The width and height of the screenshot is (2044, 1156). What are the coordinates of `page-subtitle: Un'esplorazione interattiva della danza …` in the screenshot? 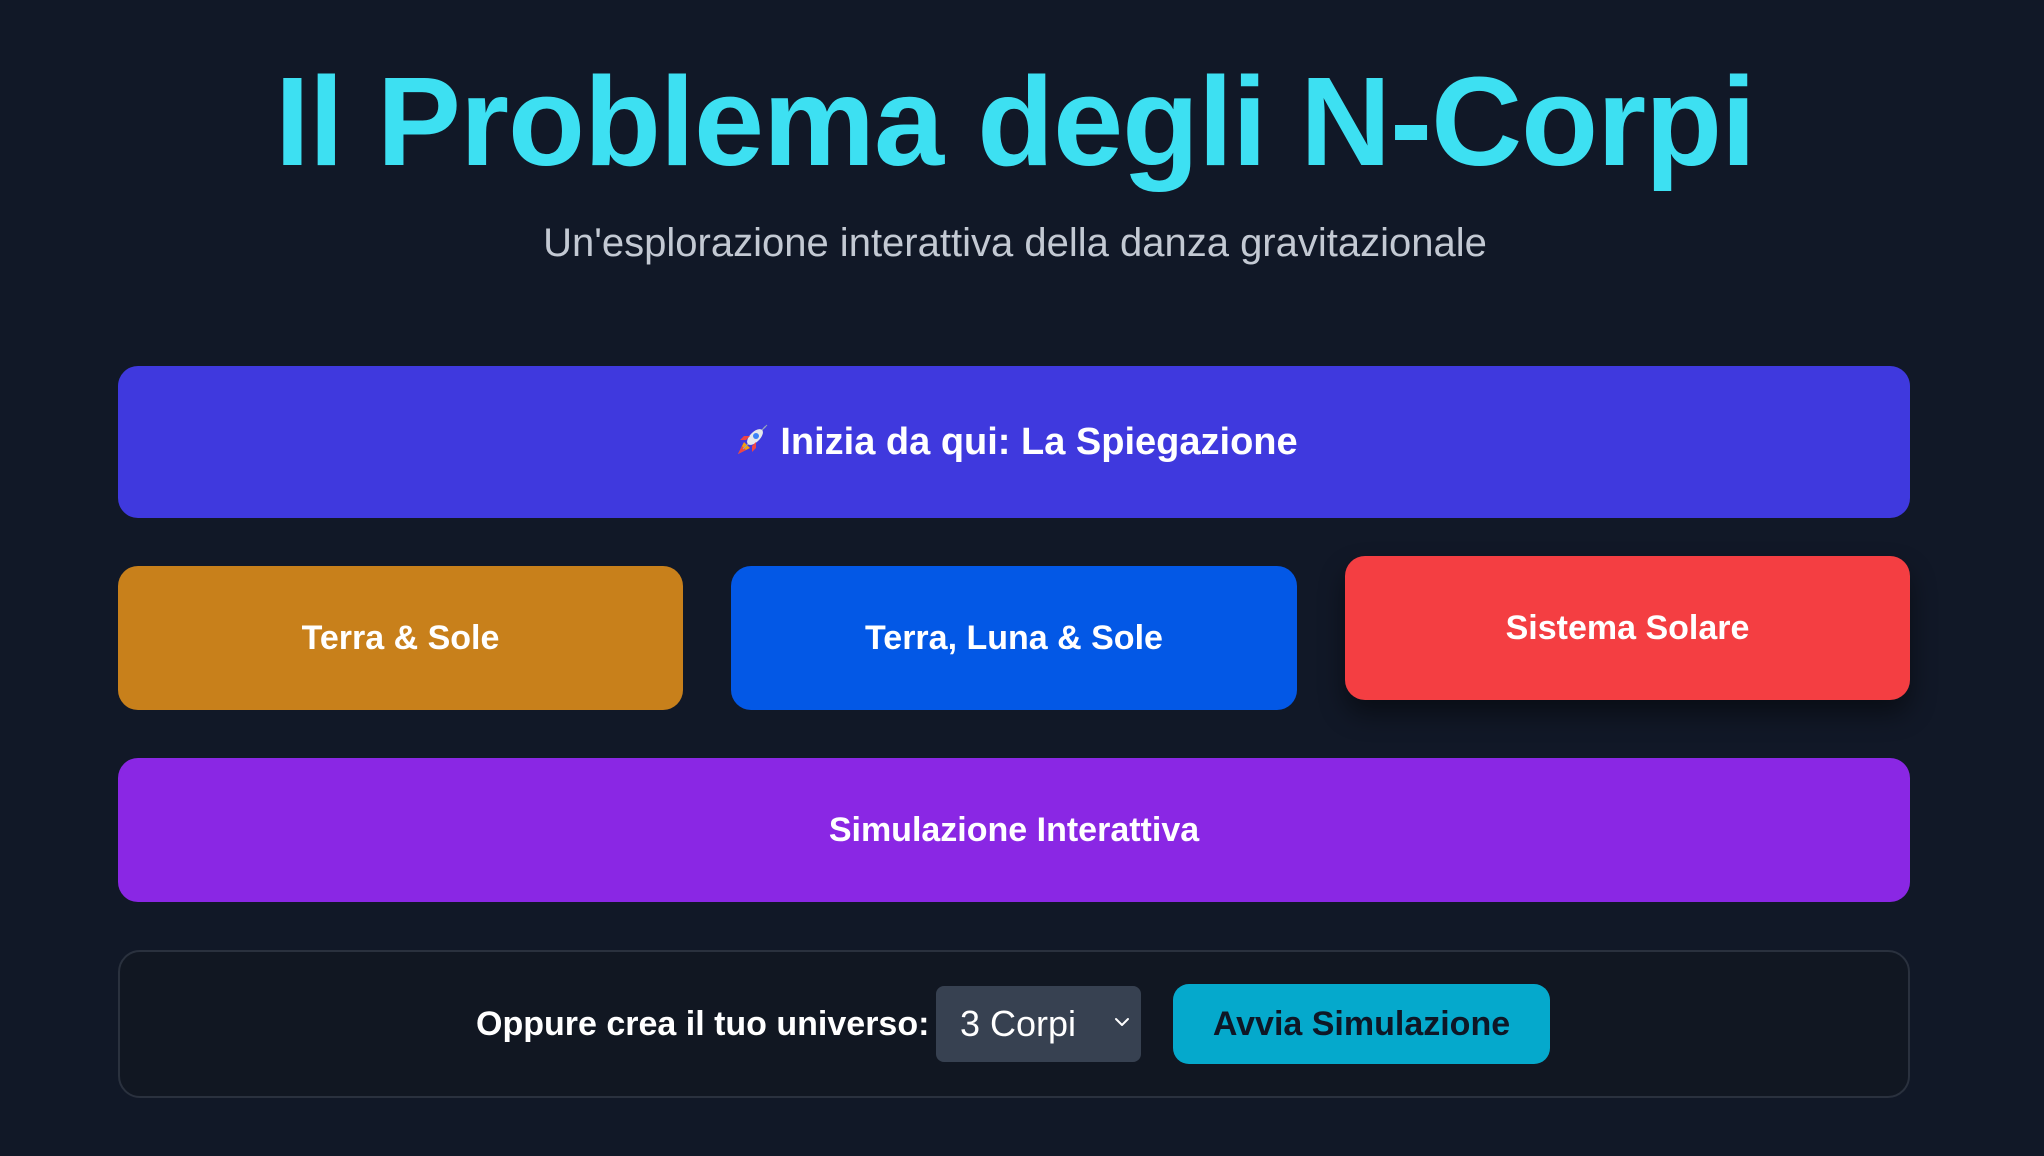 It's located at (1015, 243).